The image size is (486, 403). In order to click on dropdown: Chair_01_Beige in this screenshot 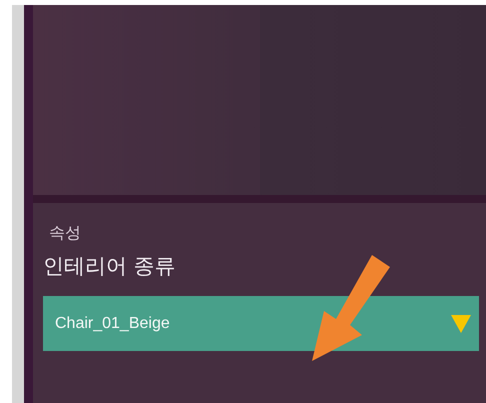, I will do `click(261, 323)`.